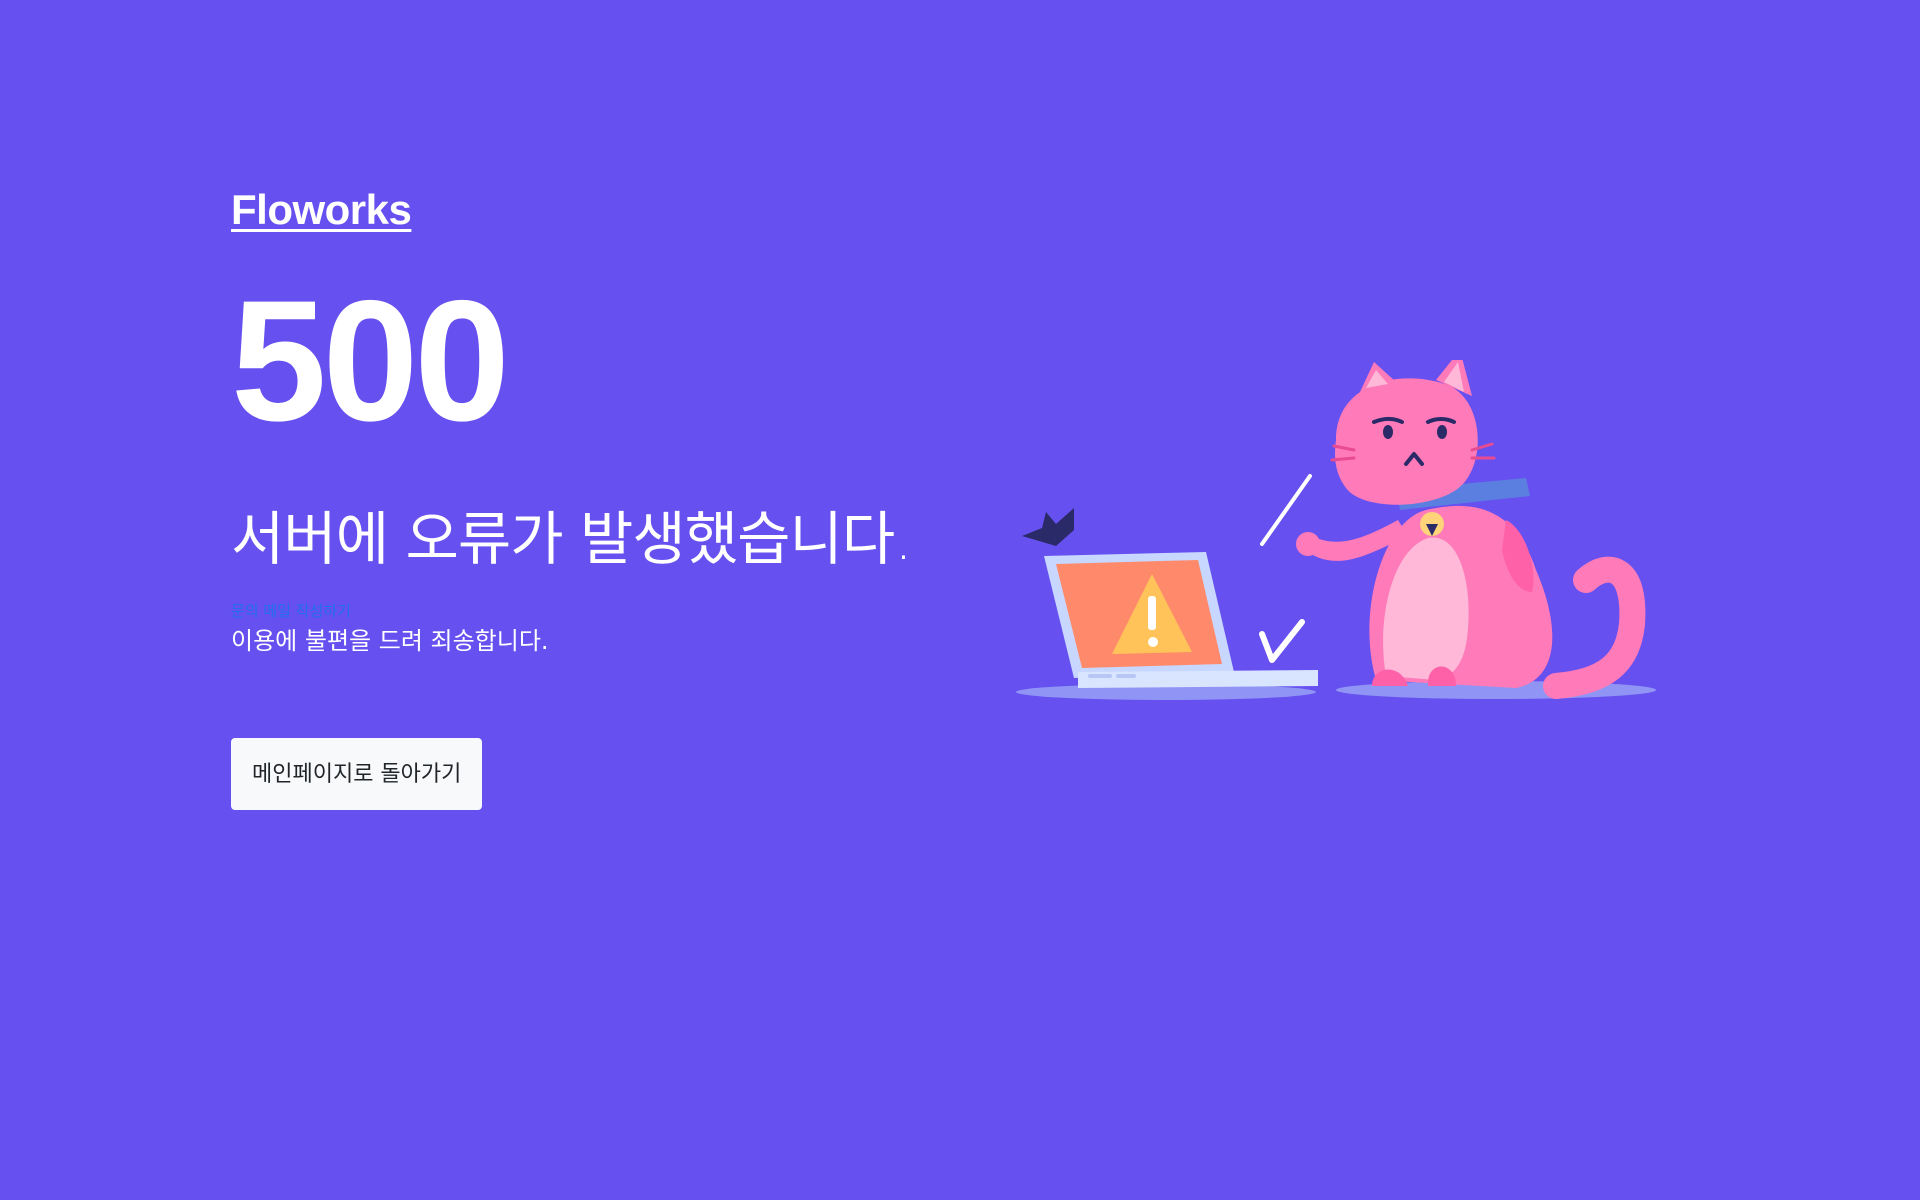 The width and height of the screenshot is (1920, 1200). I want to click on apology-message: 이용에 불편을 드려 죄송합니다., so click(390, 641).